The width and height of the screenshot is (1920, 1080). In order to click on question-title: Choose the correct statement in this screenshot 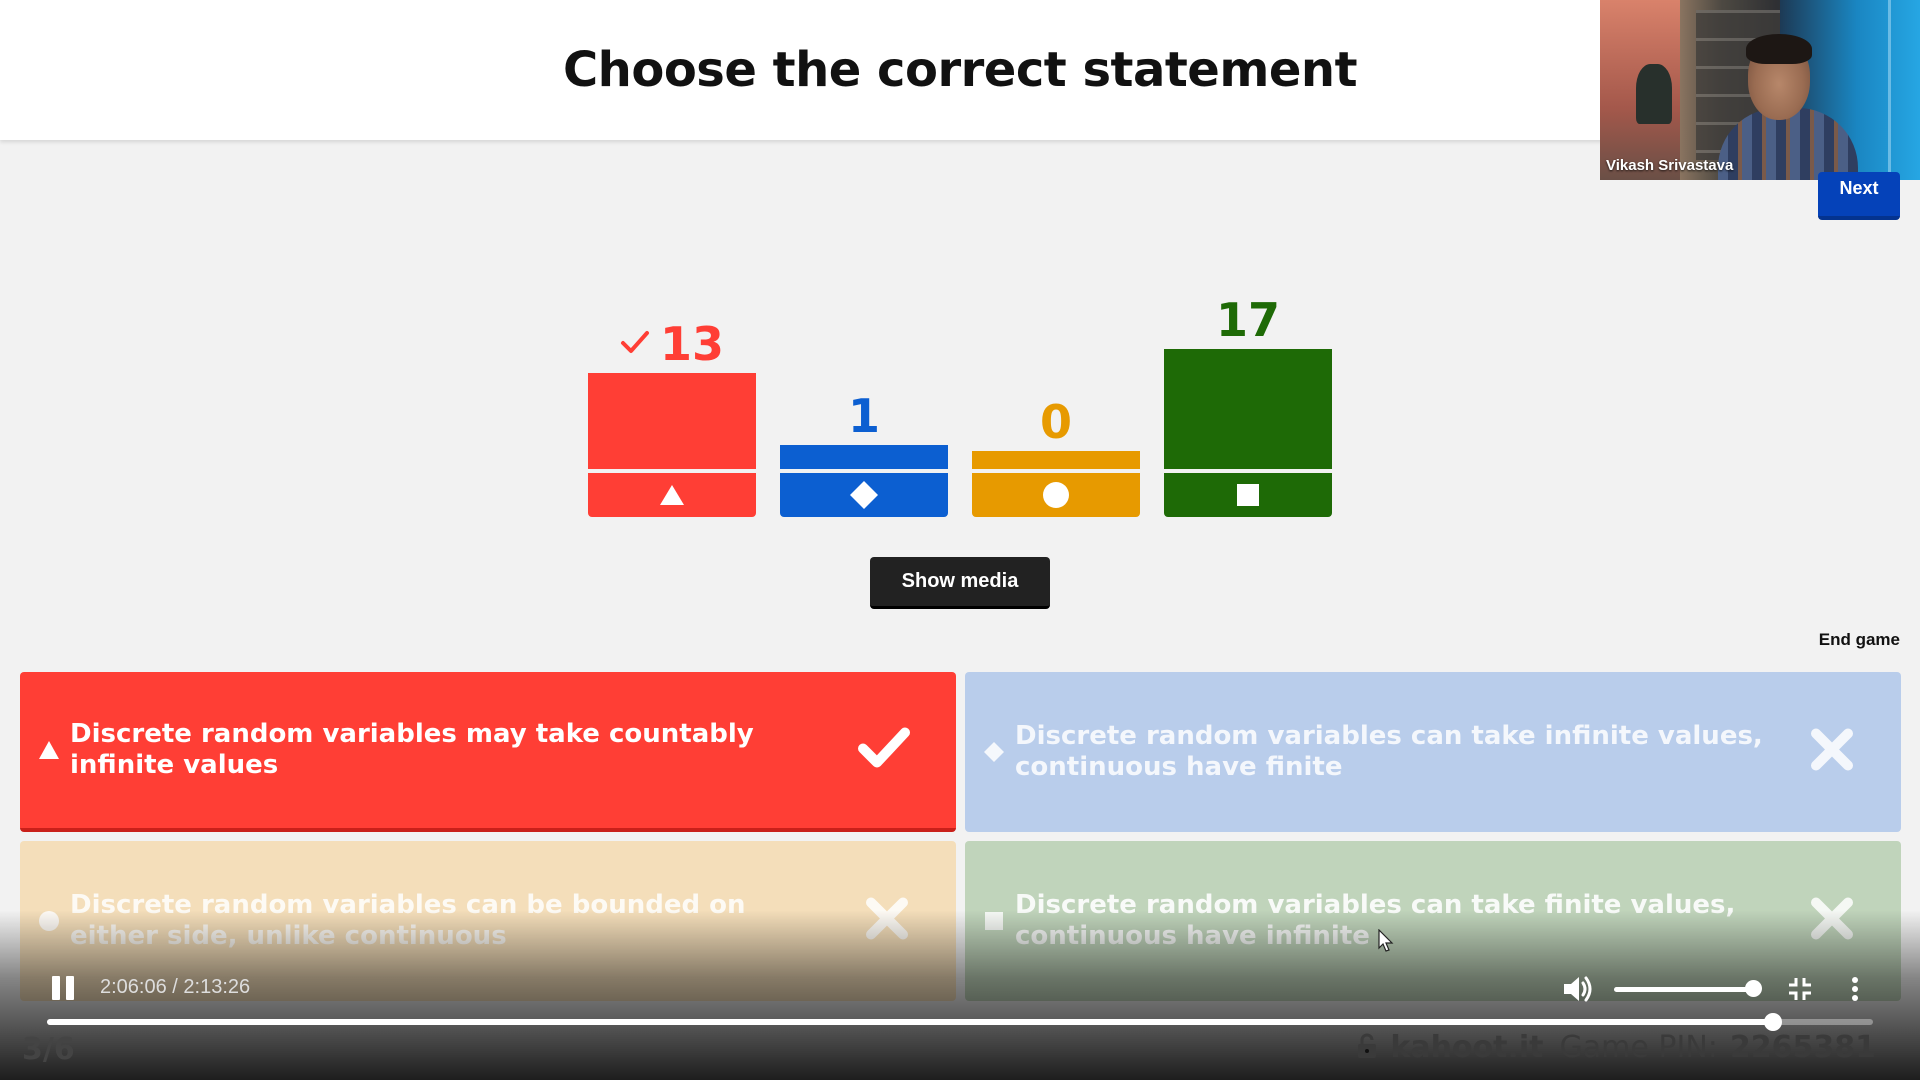, I will do `click(960, 70)`.